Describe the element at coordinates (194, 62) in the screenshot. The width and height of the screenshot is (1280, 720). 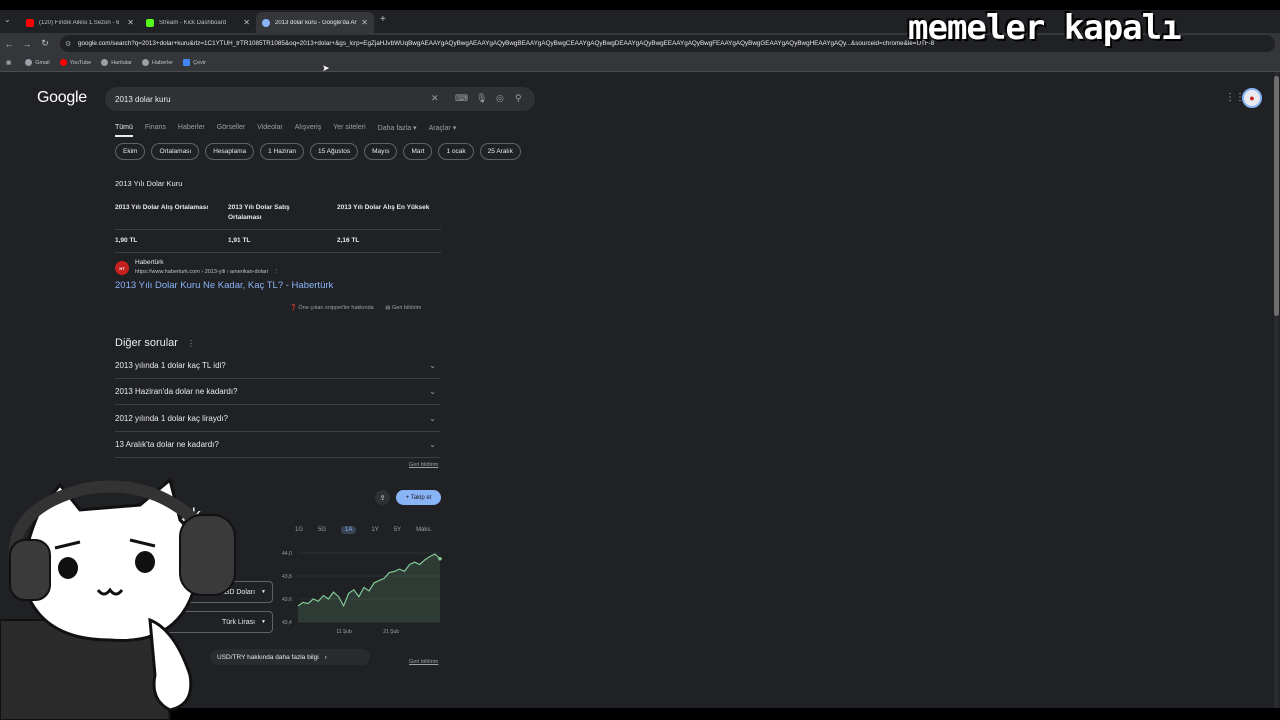
I see `bookmark-translate: Çevir` at that location.